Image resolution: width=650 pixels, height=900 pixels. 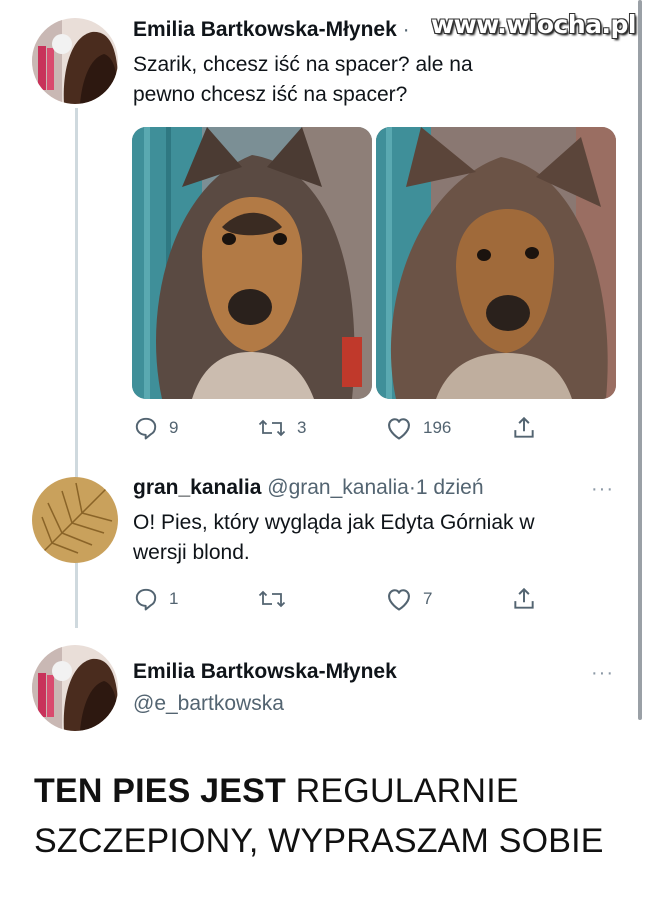 I want to click on retweet-button: 3, so click(x=281, y=428).